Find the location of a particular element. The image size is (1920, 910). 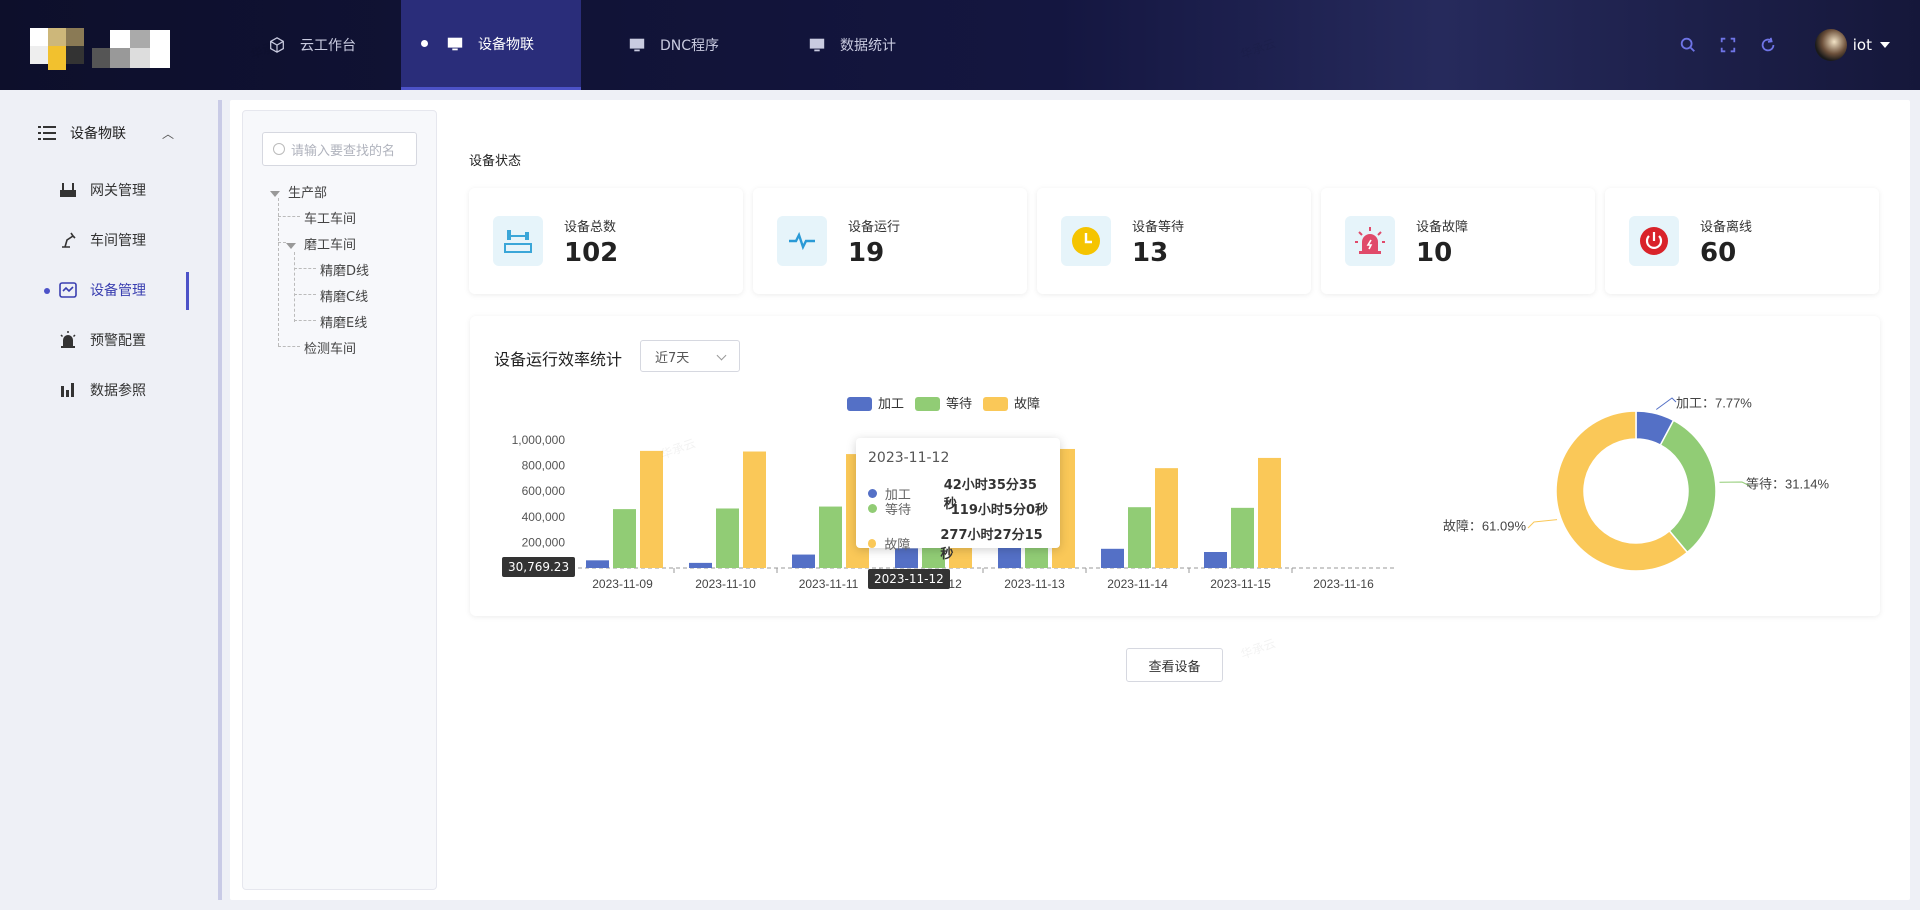

y-tick-label: 600,000 is located at coordinates (544, 491).